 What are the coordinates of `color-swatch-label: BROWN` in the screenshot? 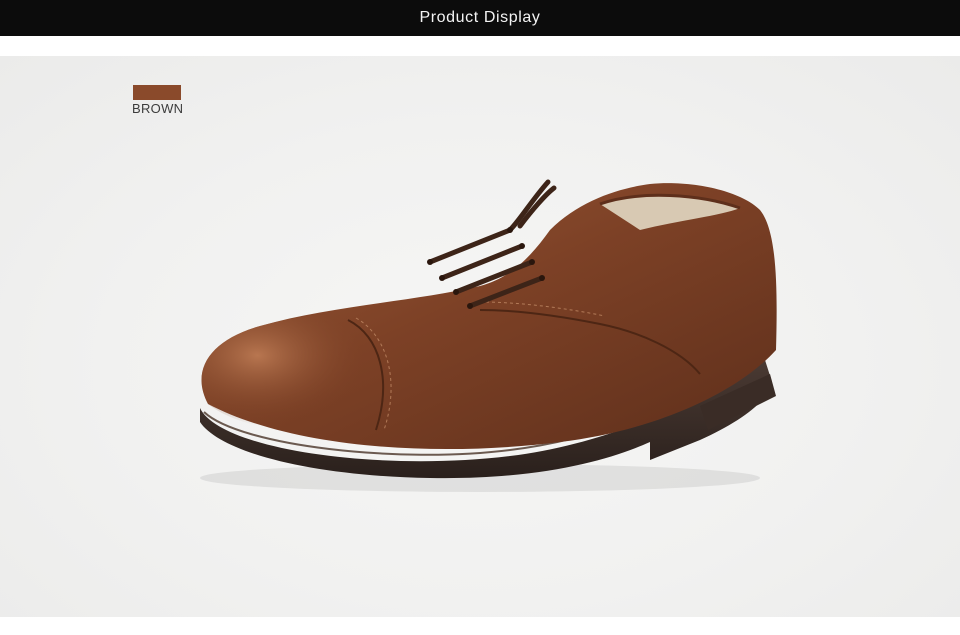 It's located at (158, 108).